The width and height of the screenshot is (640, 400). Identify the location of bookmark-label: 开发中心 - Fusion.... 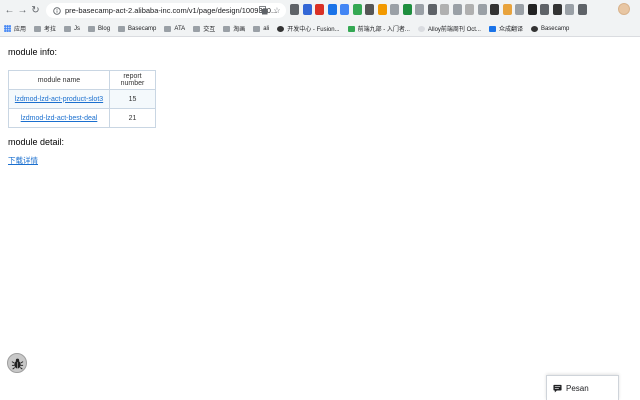
(313, 30).